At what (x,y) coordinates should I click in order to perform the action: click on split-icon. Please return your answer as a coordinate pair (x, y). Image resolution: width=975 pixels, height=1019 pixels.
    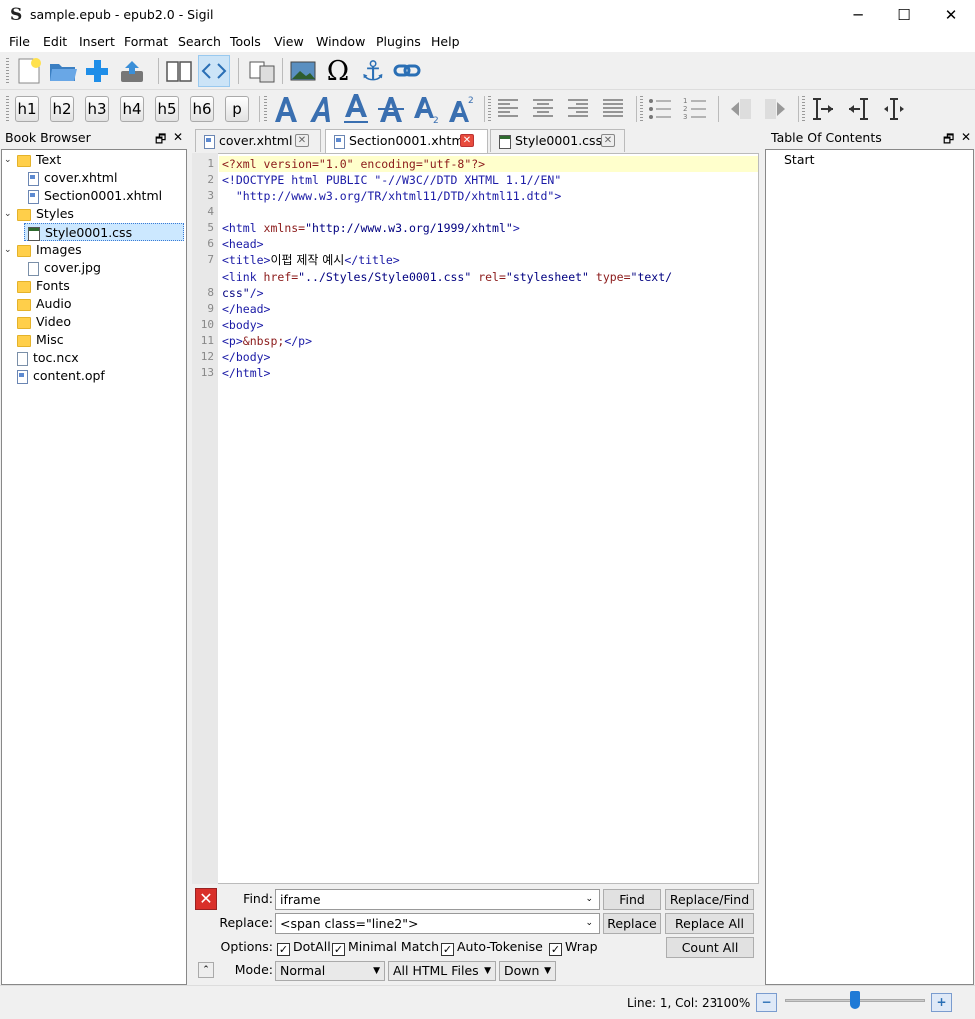
    Looking at the image, I should click on (262, 71).